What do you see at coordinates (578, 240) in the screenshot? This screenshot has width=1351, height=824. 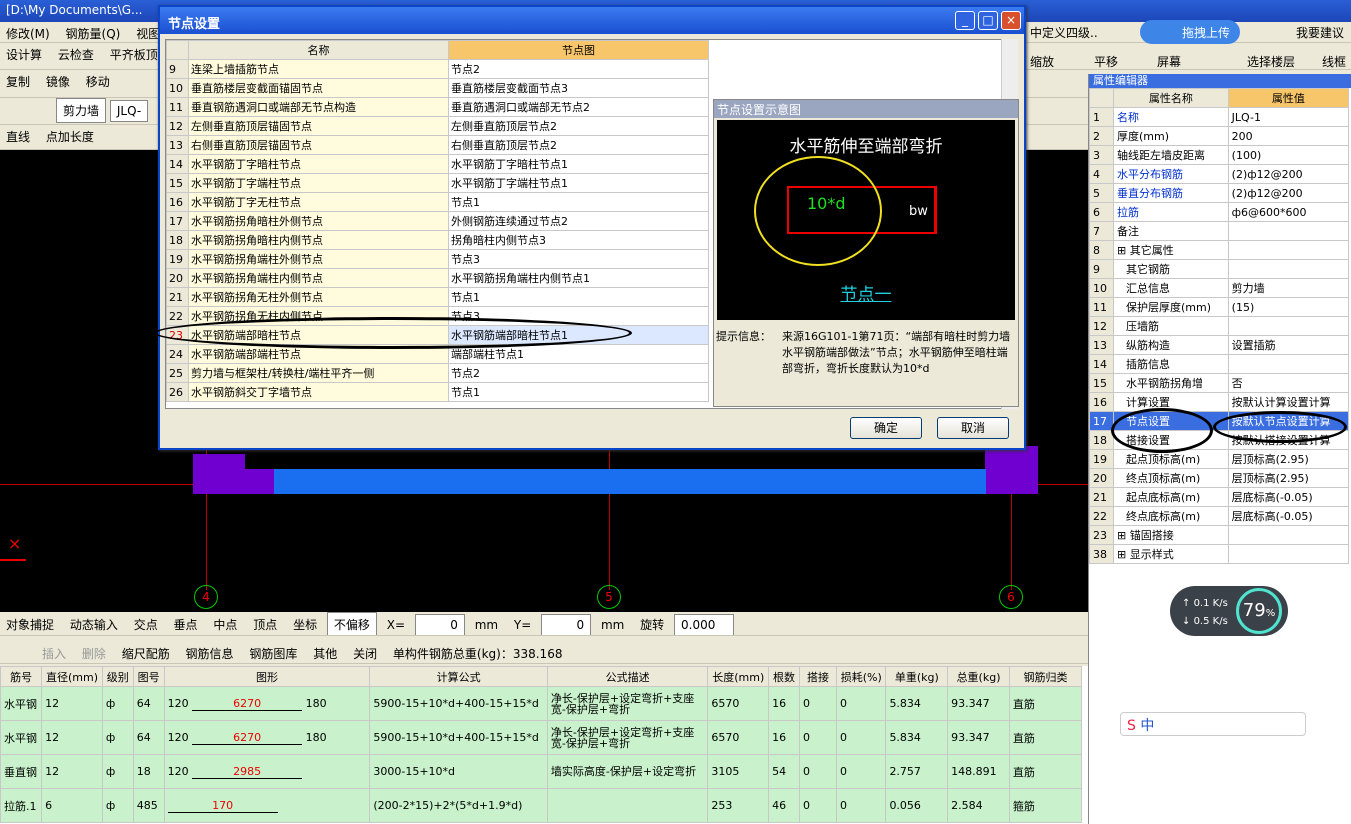 I see `node-value: 拐角暗柱内侧节点3` at bounding box center [578, 240].